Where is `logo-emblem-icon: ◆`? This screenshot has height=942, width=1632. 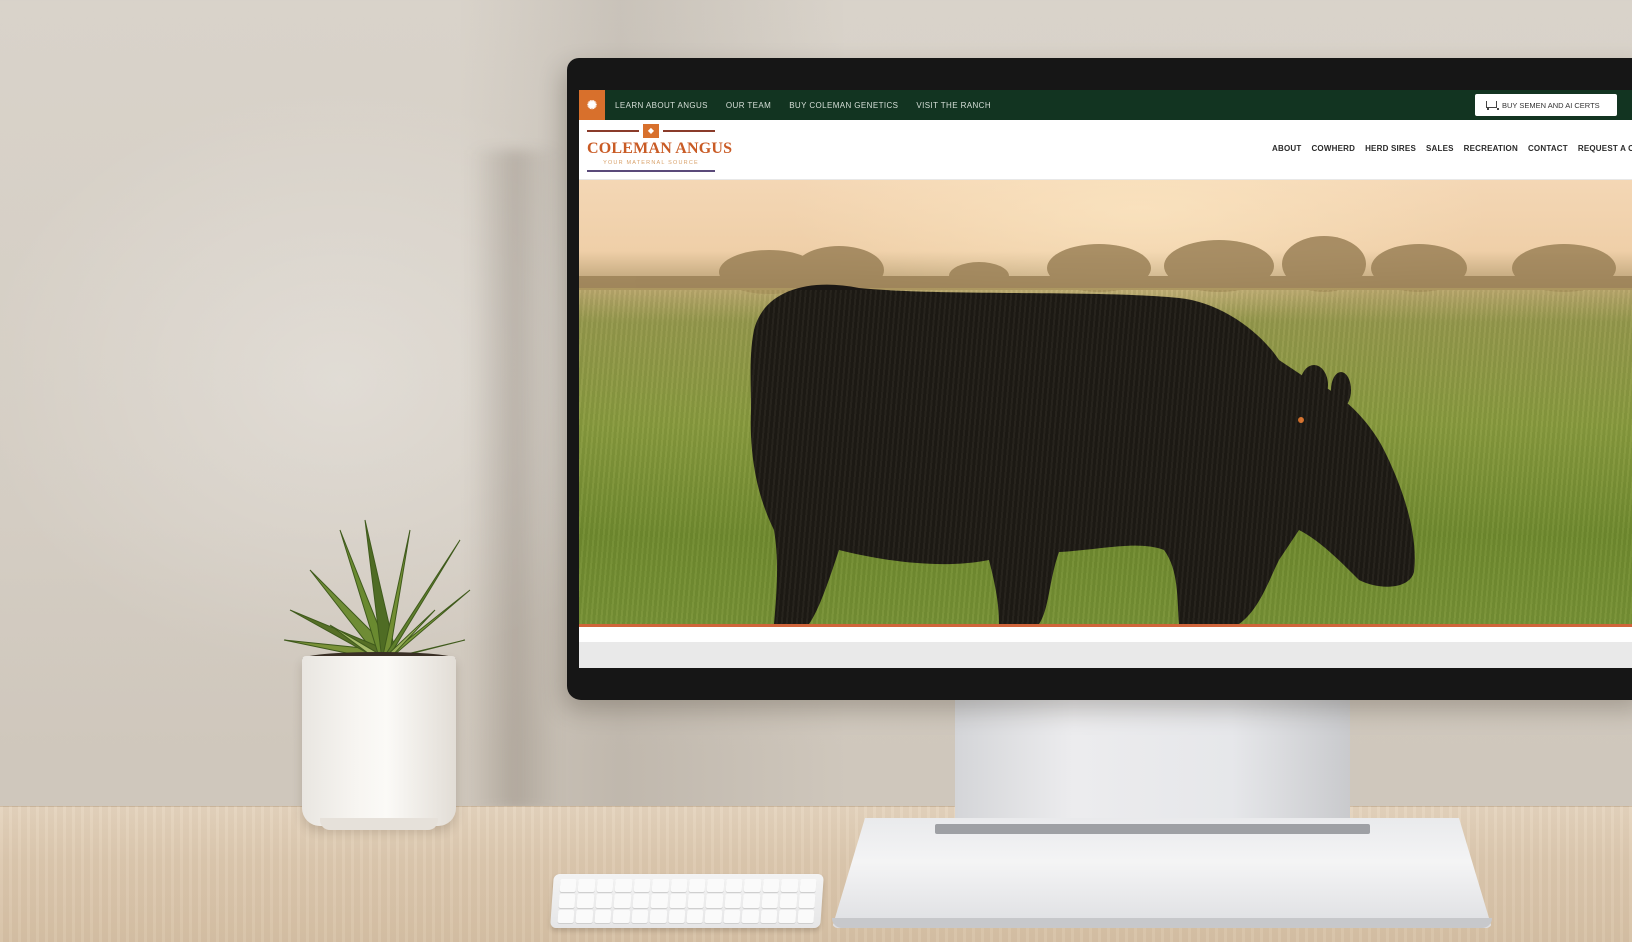
logo-emblem-icon: ◆ is located at coordinates (651, 131).